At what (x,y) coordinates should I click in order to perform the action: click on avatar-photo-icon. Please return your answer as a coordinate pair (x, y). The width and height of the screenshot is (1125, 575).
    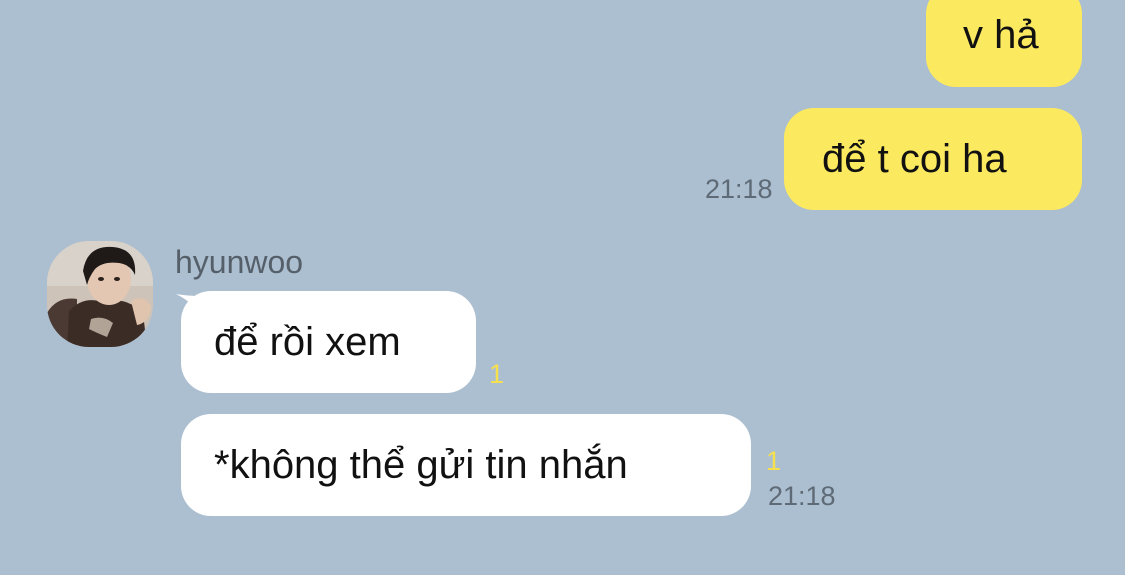
    Looking at the image, I should click on (100, 294).